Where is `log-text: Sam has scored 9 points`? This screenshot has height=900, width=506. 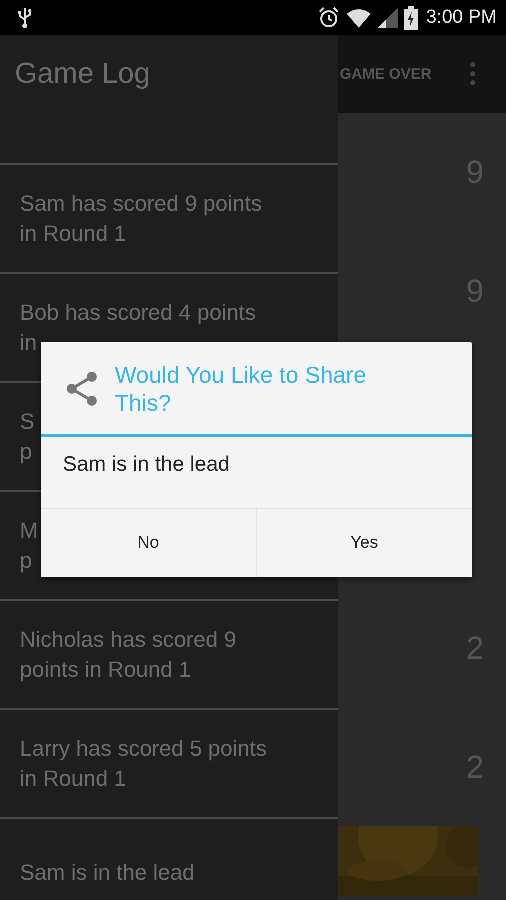
log-text: Sam has scored 9 points is located at coordinates (141, 204).